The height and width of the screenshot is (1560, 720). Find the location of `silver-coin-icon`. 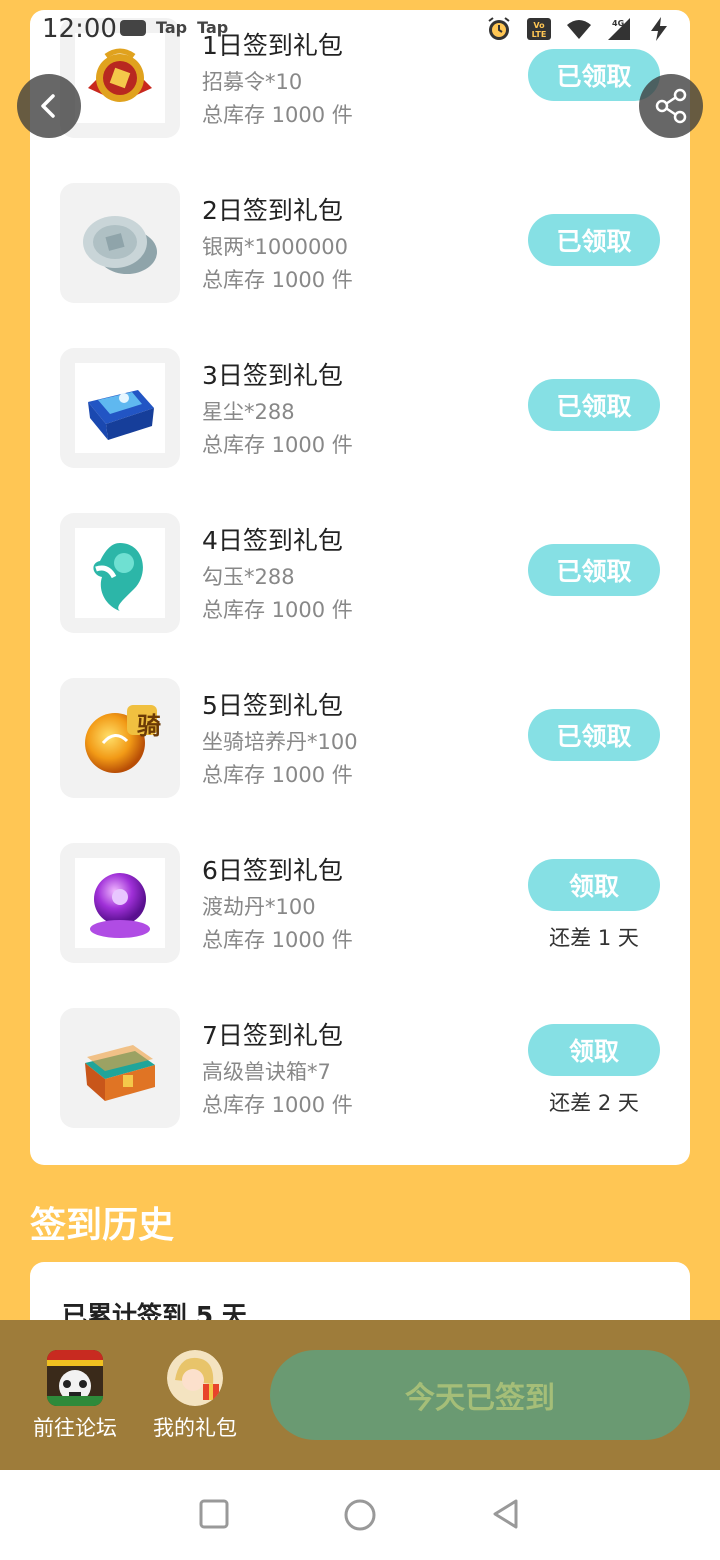

silver-coin-icon is located at coordinates (120, 245).